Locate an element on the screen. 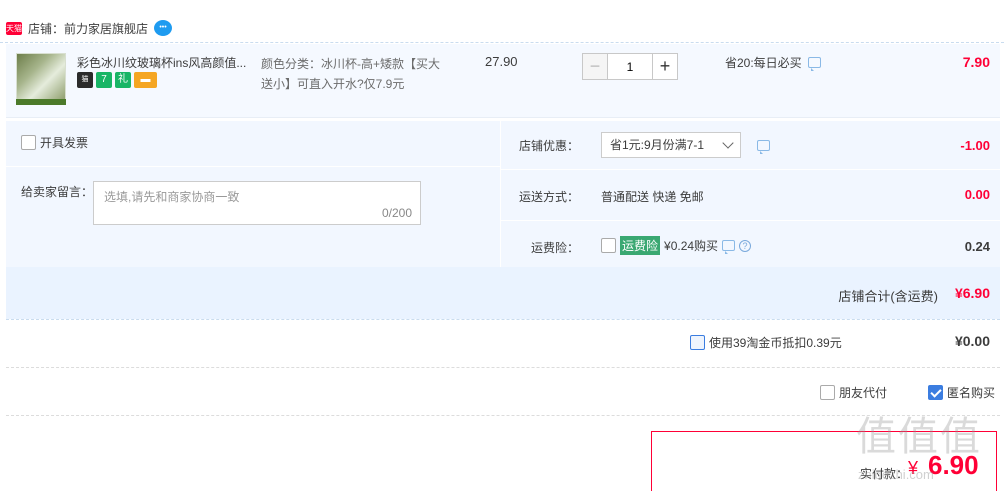 The image size is (1004, 491). left-options: 开具发票 给卖家留言： 选填,请先和商家协商一致 0/200 is located at coordinates (253, 194).